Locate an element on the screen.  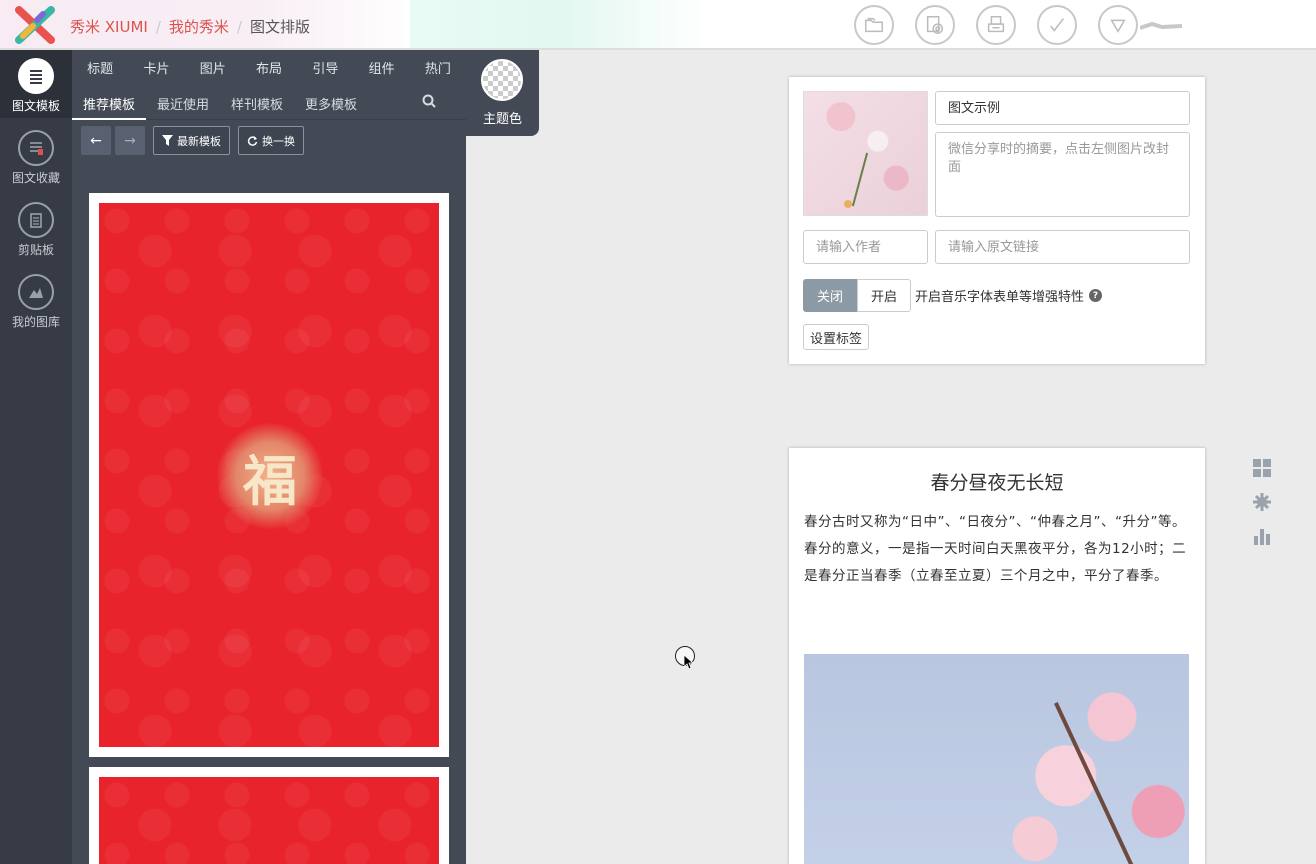
finish-check-button is located at coordinates (1057, 25).